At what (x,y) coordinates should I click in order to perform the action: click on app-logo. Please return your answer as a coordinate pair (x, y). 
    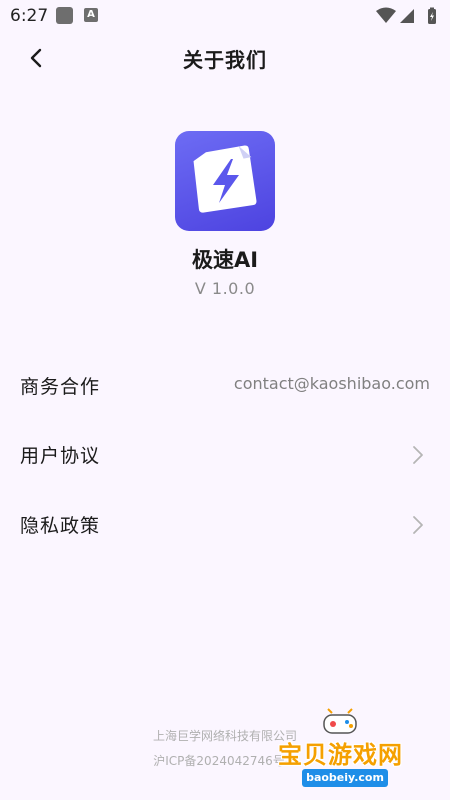
    Looking at the image, I should click on (225, 181).